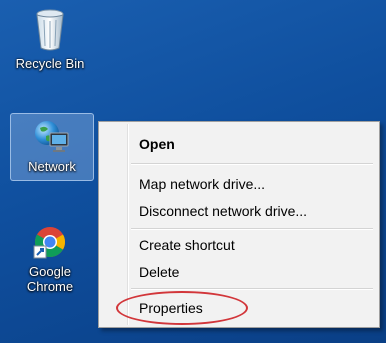 This screenshot has height=343, width=386. I want to click on desktop-icon-recycle-bin: Recycle Bin, so click(50, 39).